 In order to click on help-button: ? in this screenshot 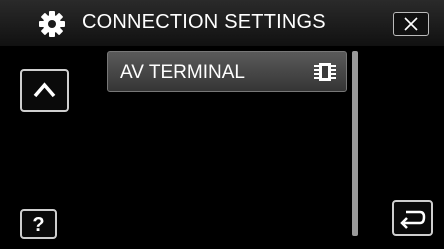, I will do `click(38, 224)`.